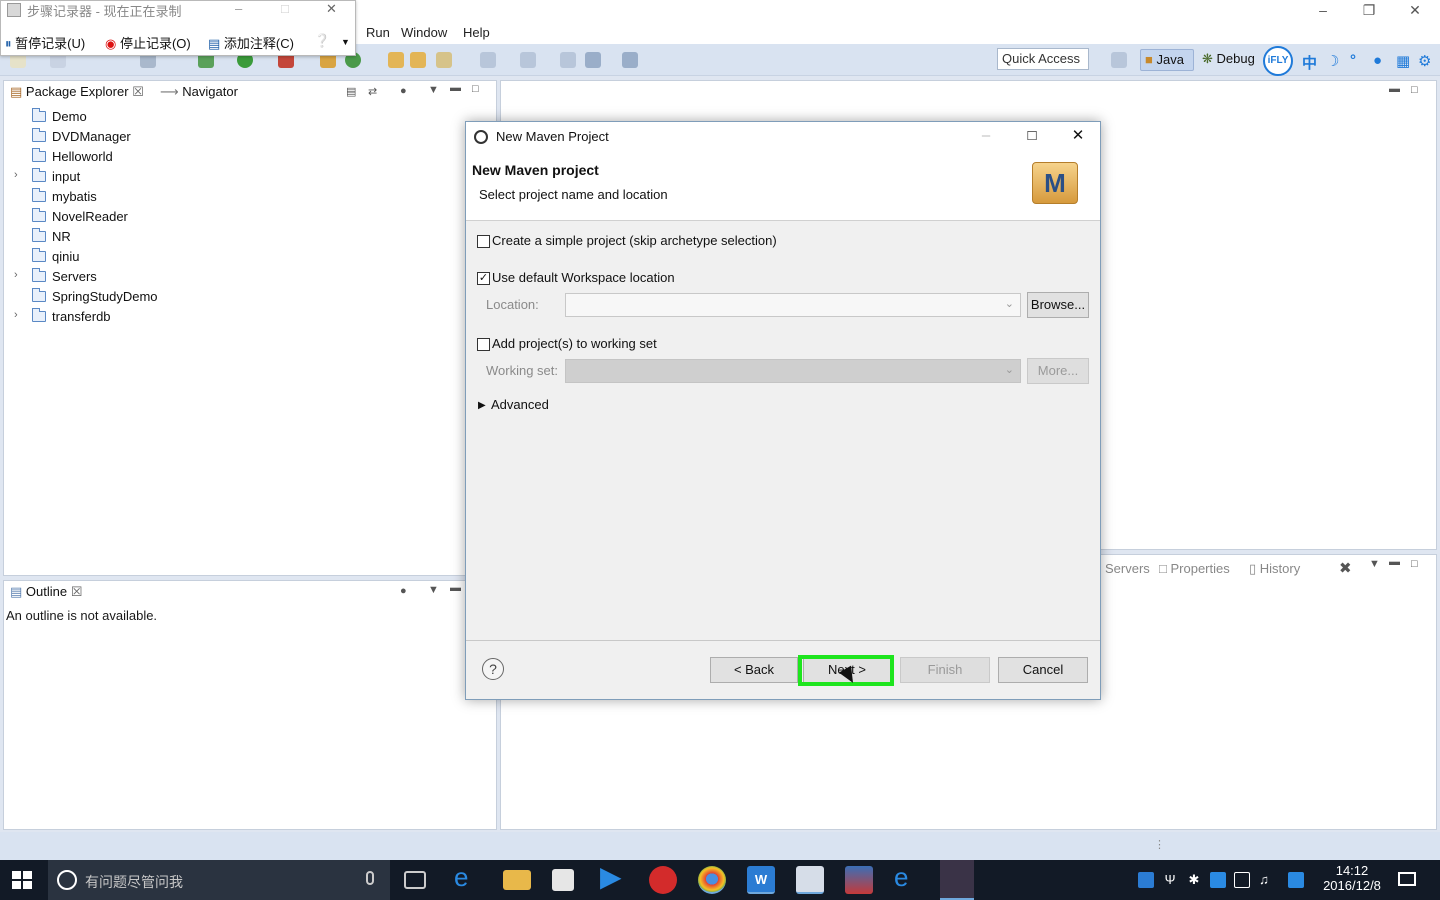 The width and height of the screenshot is (1440, 900). Describe the element at coordinates (1218, 880) in the screenshot. I see `security-tray-icon` at that location.